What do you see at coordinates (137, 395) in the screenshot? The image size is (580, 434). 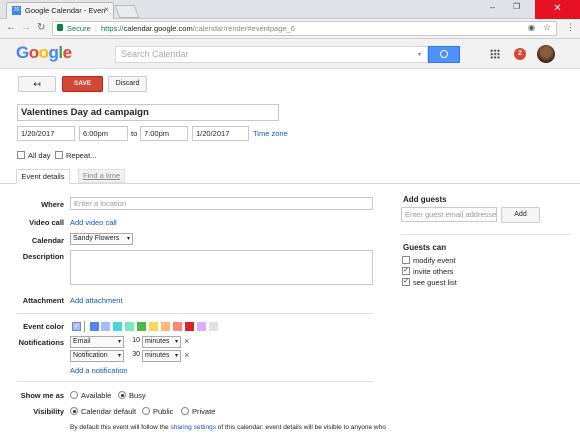 I see `busy-label: Busy` at bounding box center [137, 395].